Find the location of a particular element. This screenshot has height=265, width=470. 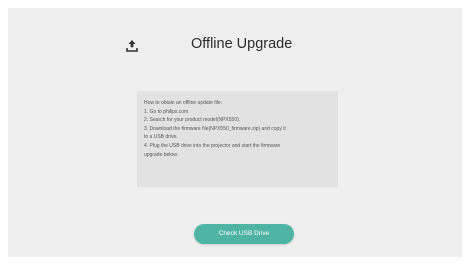

instruction-line: upgrade below. is located at coordinates (161, 154).